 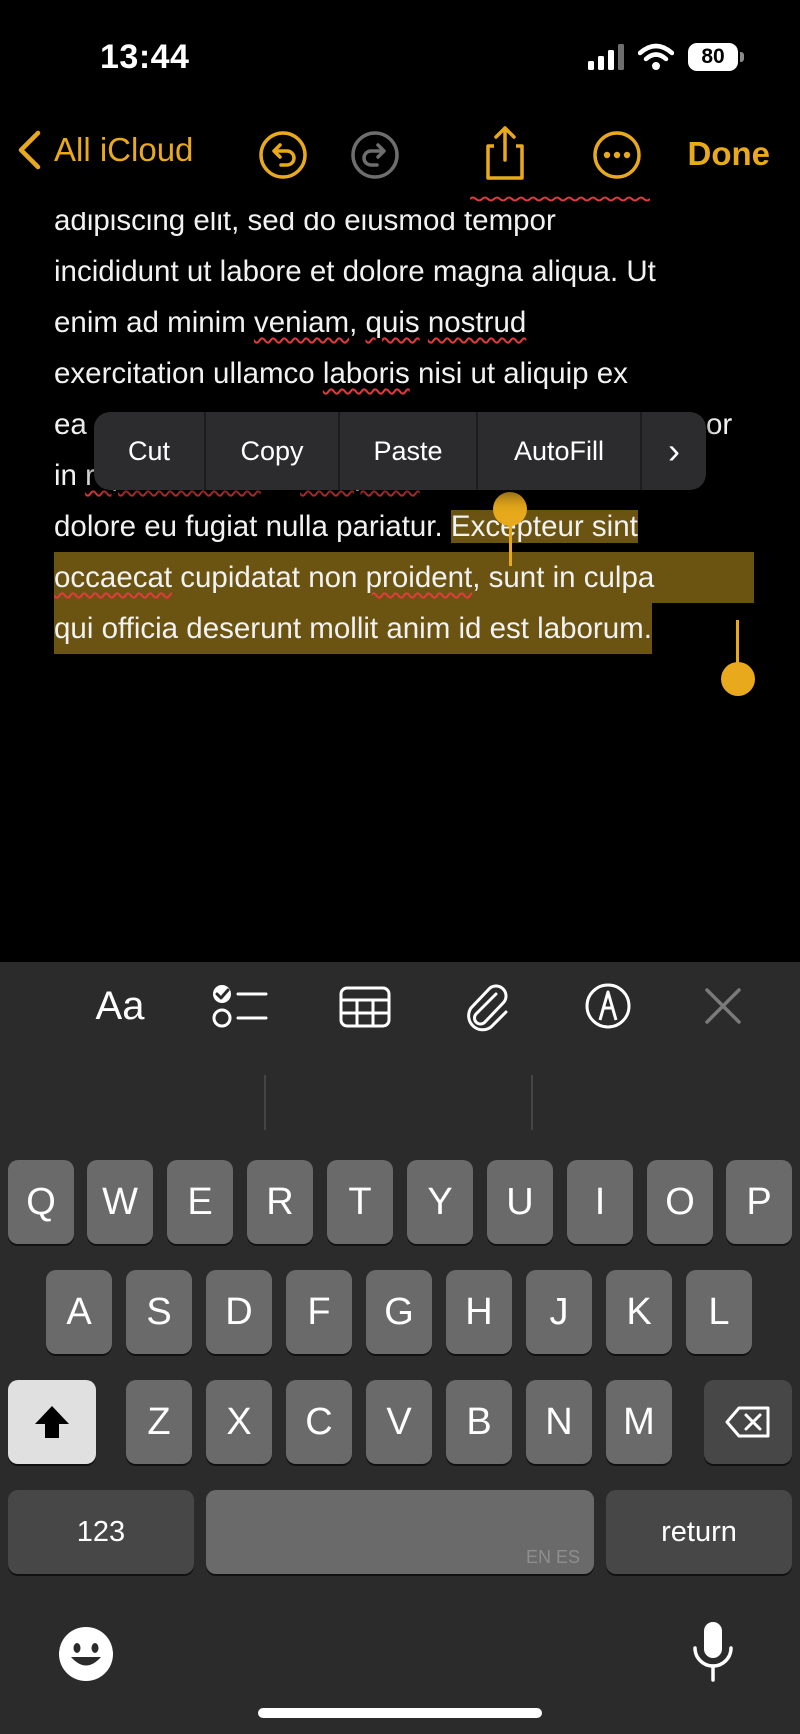 I want to click on key-h: H, so click(x=479, y=1312).